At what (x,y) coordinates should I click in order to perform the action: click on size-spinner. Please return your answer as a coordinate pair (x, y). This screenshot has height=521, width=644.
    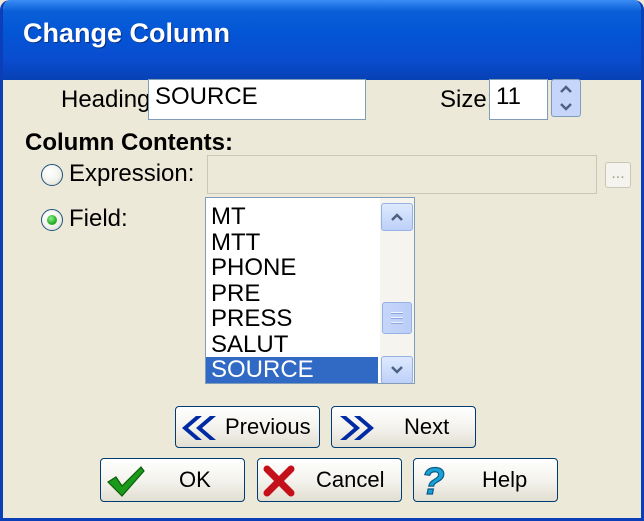
    Looking at the image, I should click on (566, 98).